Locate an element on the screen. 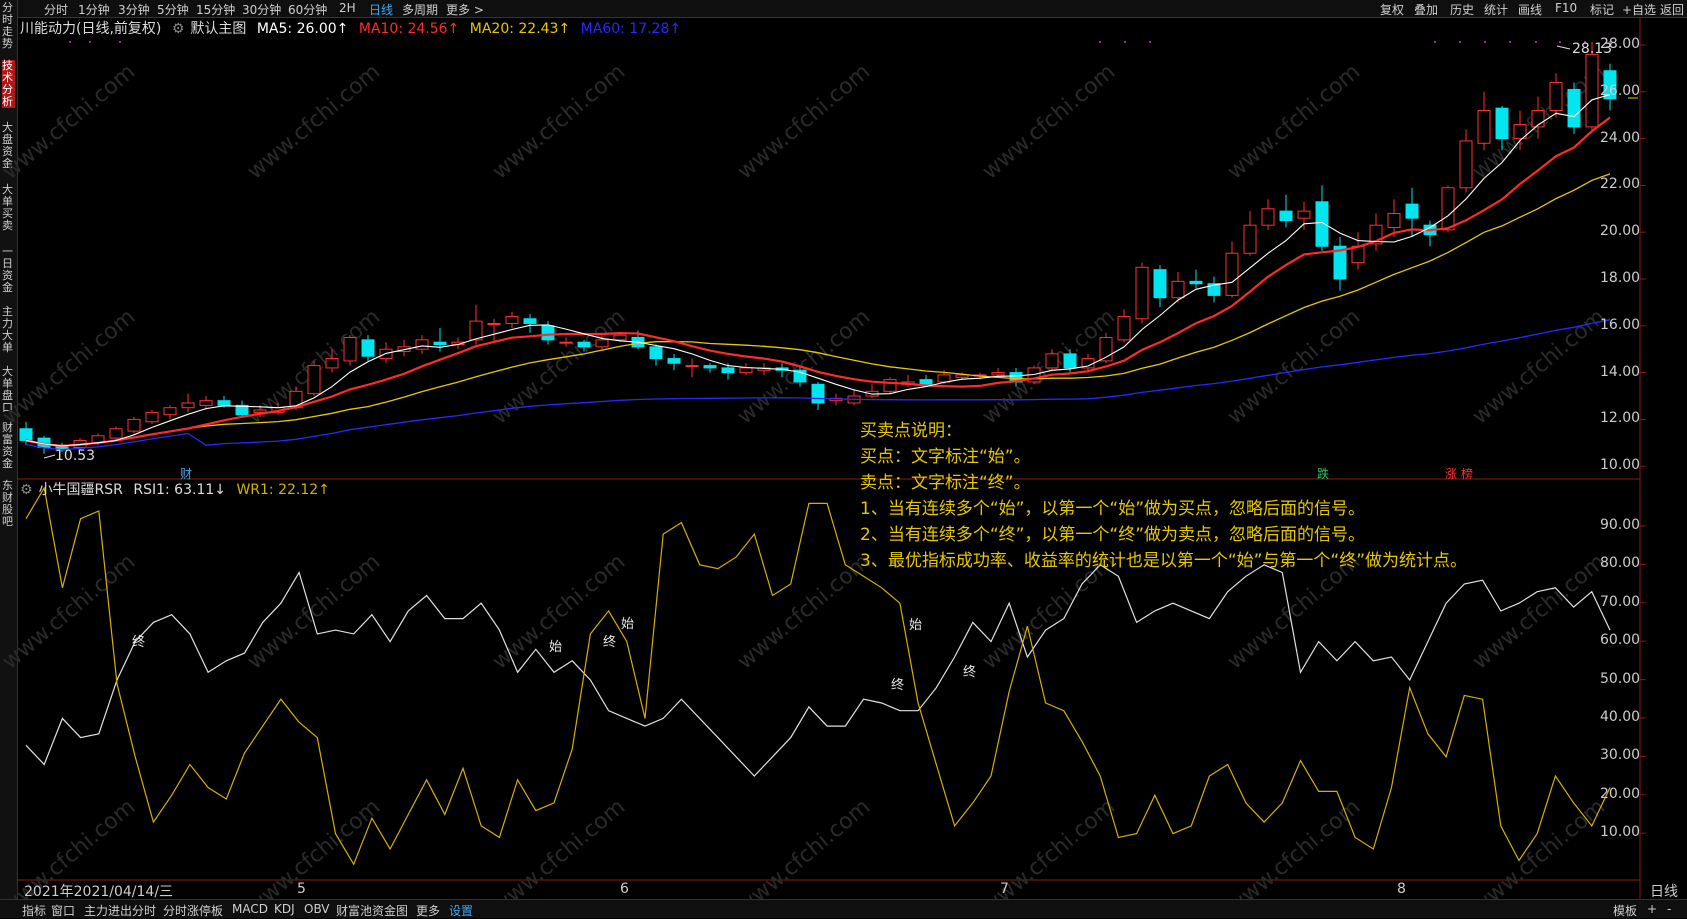  bottom-right-control-1: + is located at coordinates (1652, 909).